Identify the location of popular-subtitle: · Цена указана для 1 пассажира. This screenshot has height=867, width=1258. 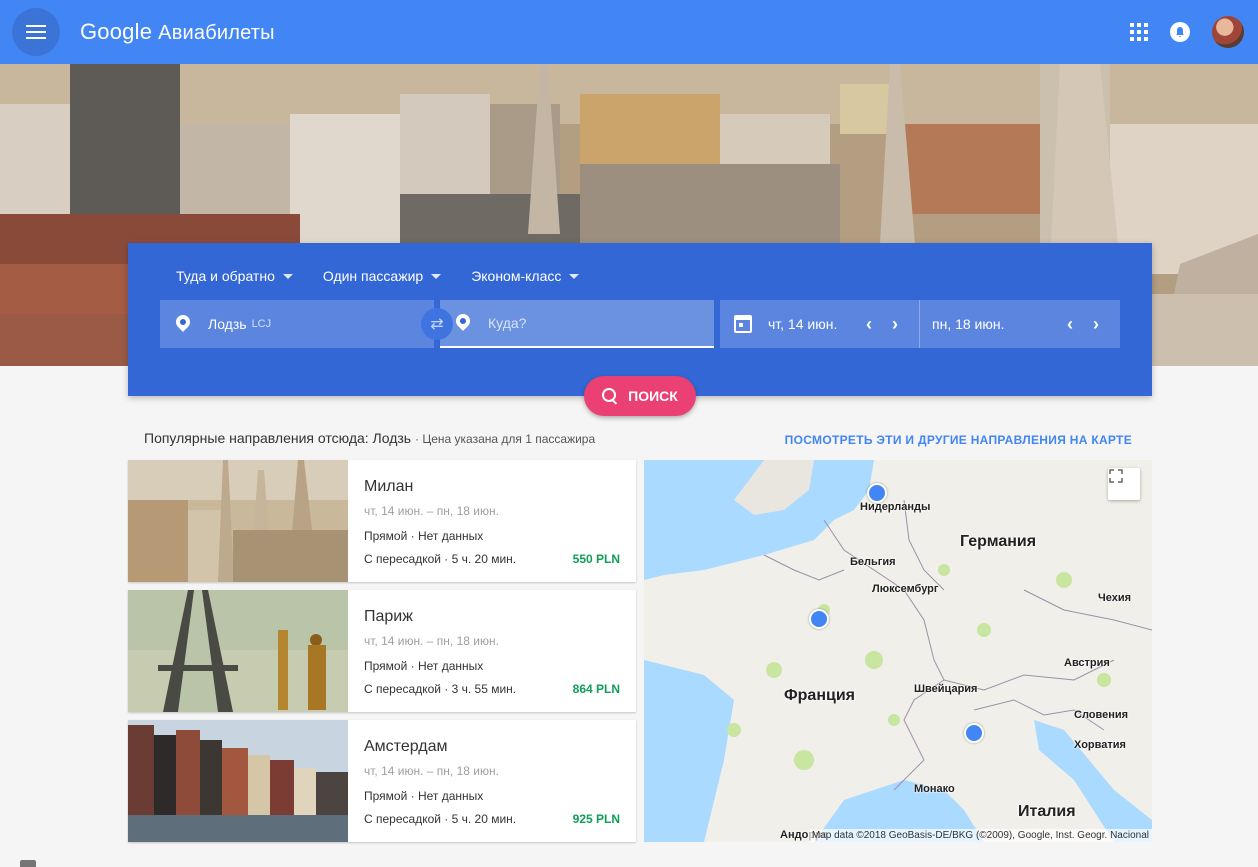
(505, 439).